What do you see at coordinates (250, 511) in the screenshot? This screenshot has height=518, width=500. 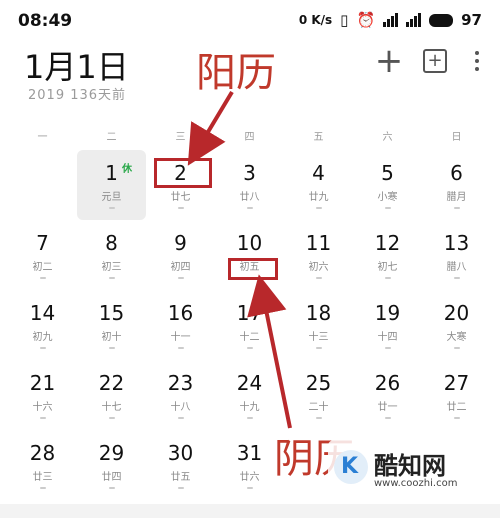 I see `bottom-bar` at bounding box center [250, 511].